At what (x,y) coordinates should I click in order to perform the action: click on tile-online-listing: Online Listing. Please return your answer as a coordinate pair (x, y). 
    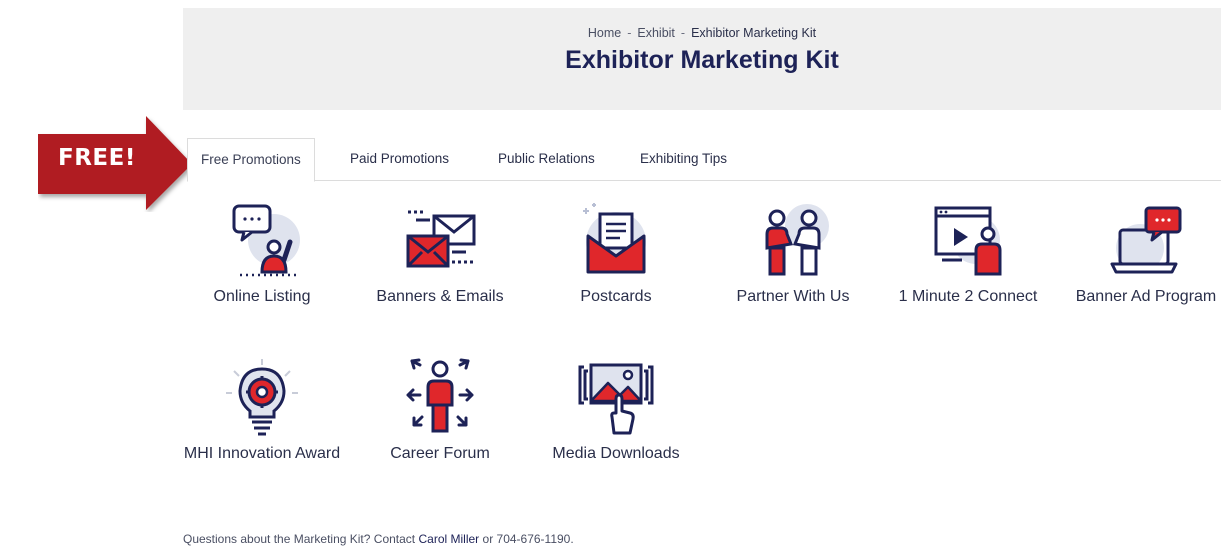
    Looking at the image, I should click on (262, 255).